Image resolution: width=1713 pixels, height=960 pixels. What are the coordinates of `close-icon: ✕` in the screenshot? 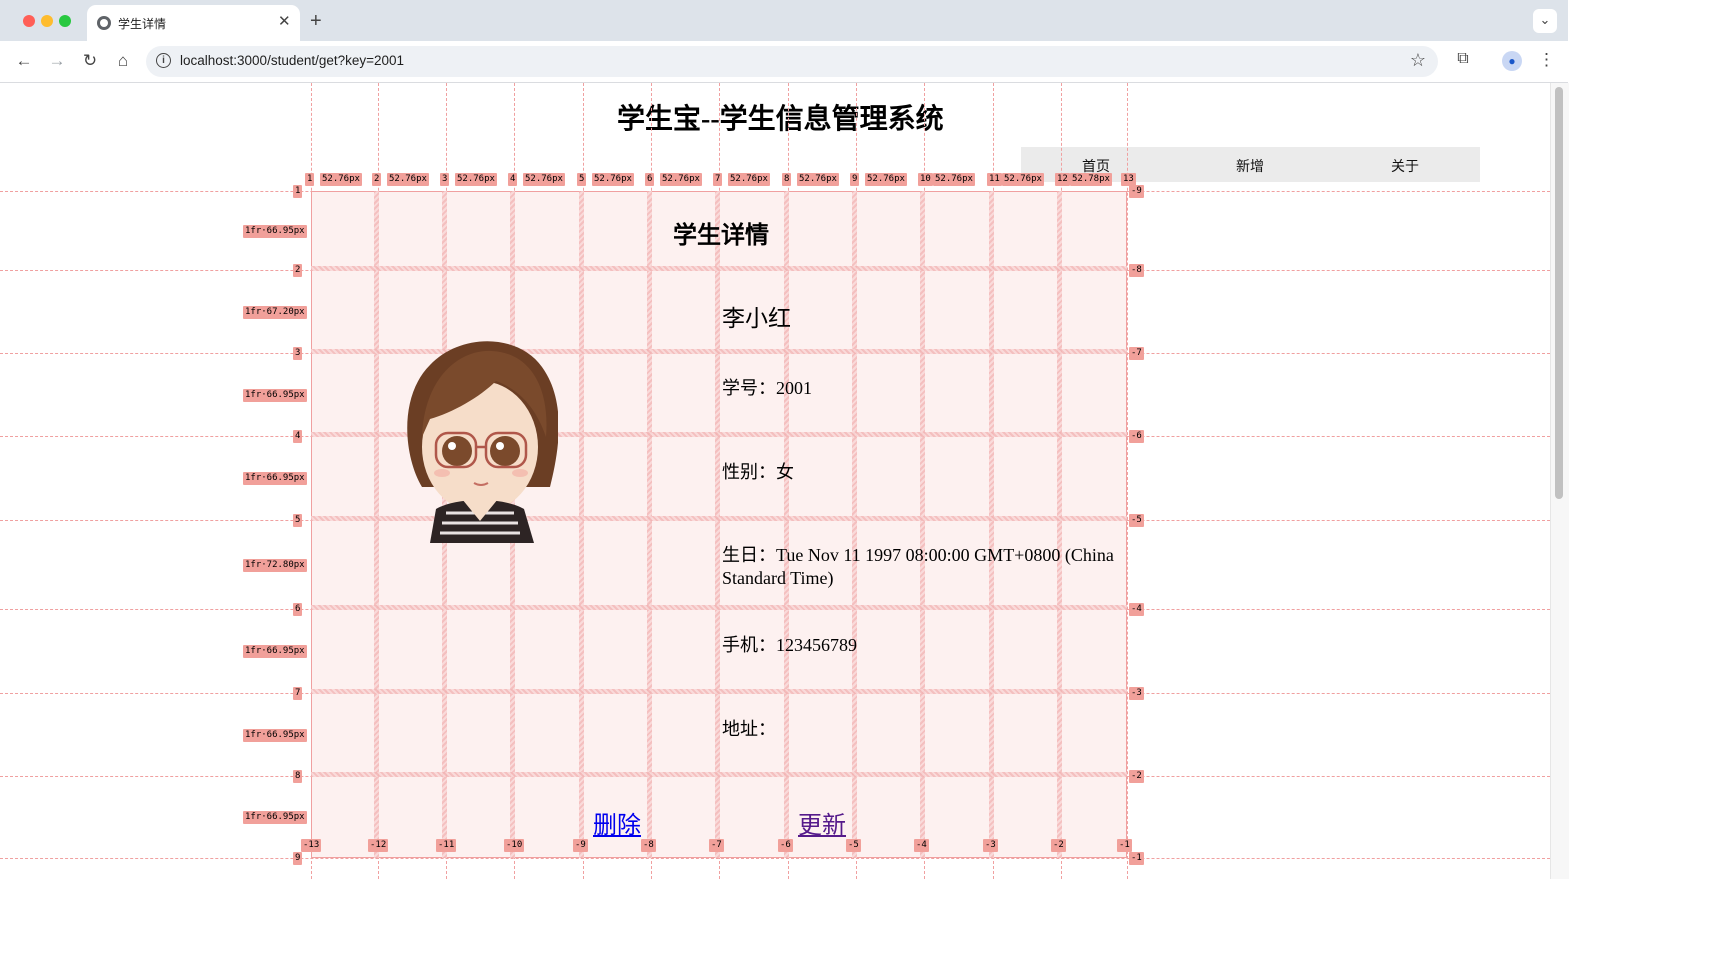 It's located at (284, 21).